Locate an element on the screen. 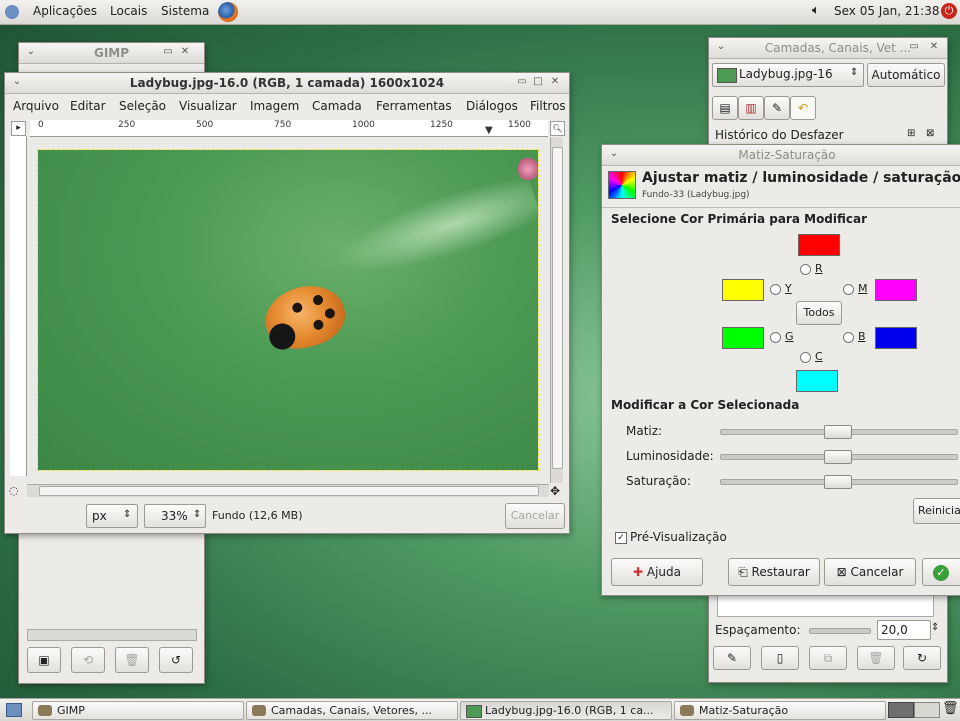 Image resolution: width=960 pixels, height=721 pixels. toolbox-reset-button: ↺ is located at coordinates (176, 660).